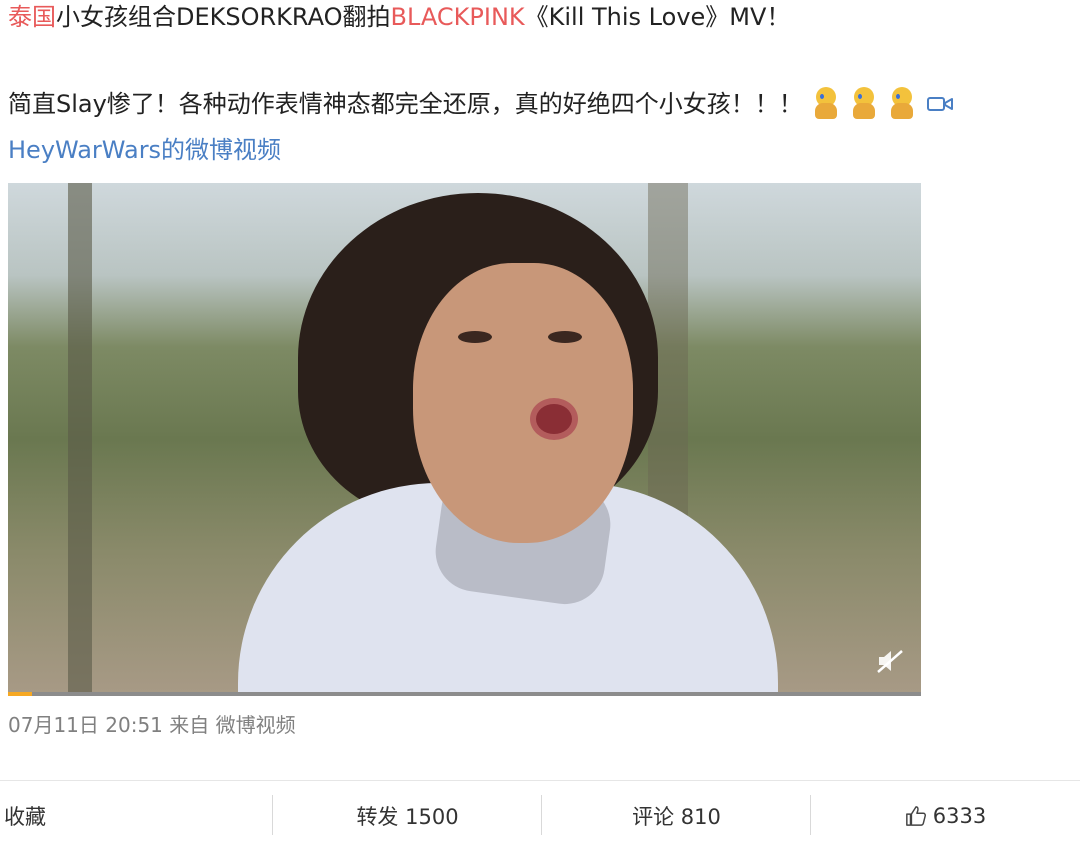  I want to click on video-source-link: HeyWarWars的微博视频, so click(144, 150).